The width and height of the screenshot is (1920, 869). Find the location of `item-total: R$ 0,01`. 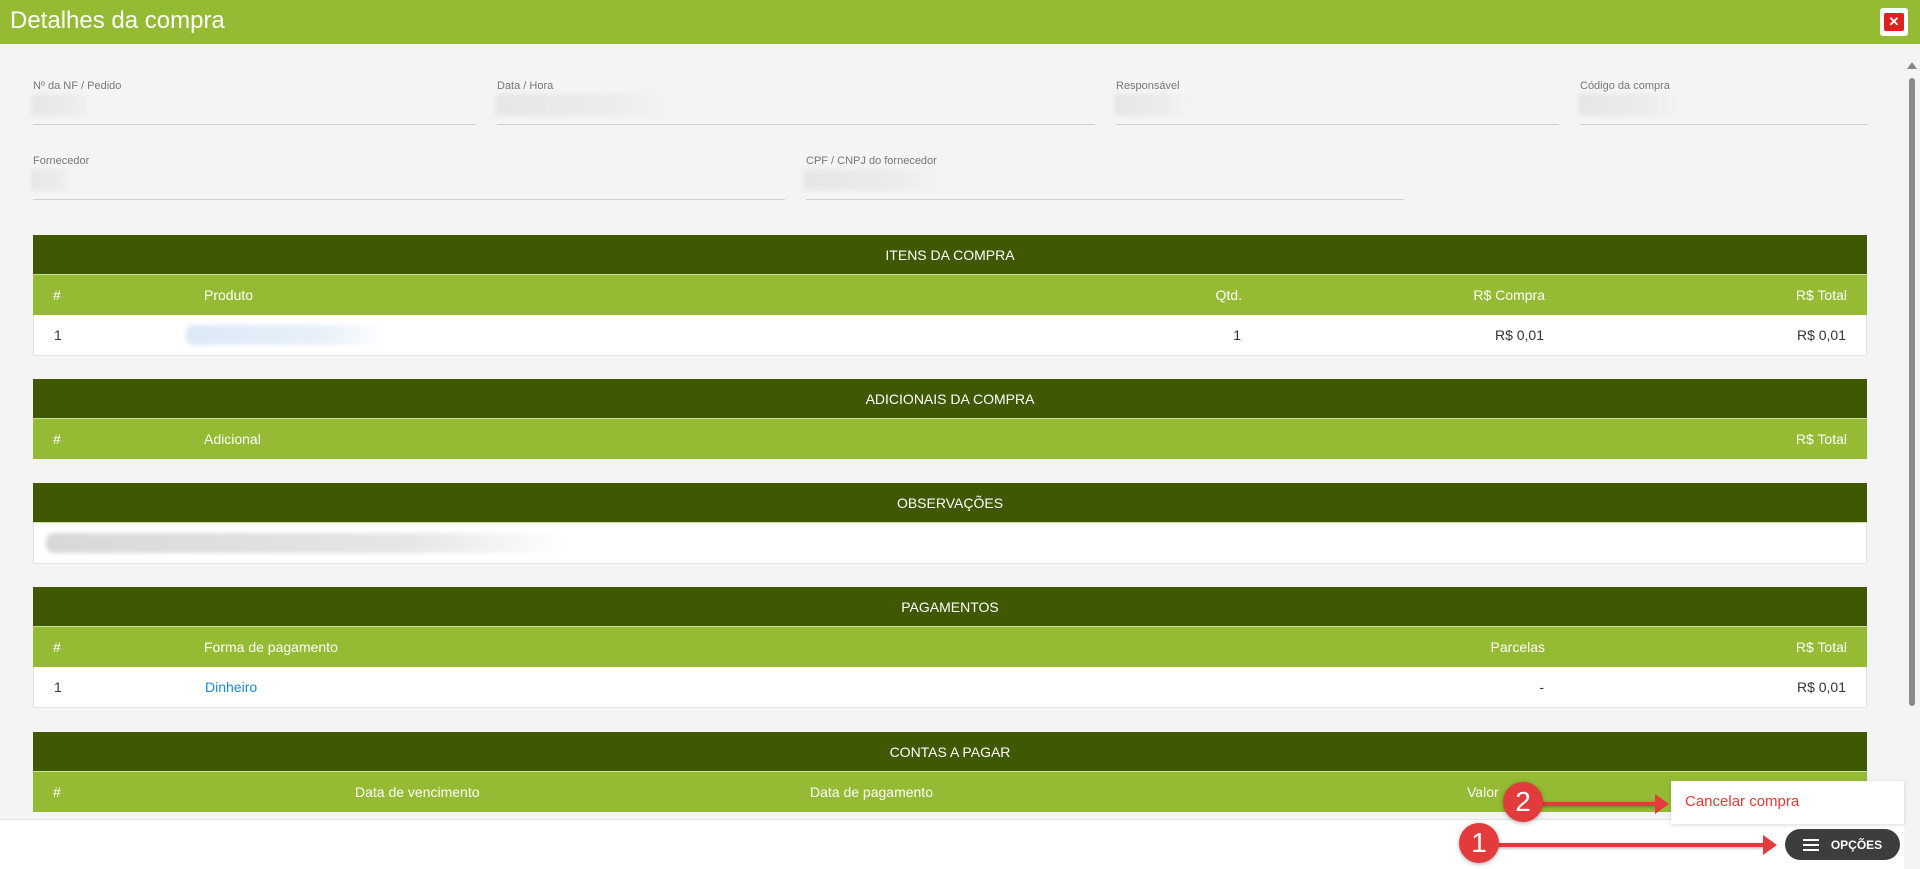

item-total: R$ 0,01 is located at coordinates (1821, 335).